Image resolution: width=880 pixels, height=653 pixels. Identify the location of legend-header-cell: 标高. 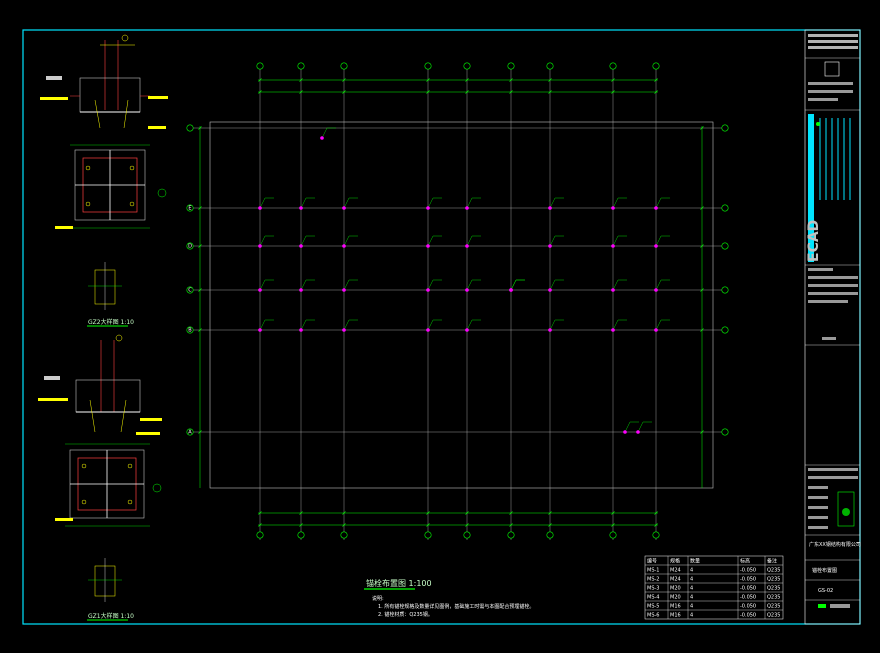
(745, 561).